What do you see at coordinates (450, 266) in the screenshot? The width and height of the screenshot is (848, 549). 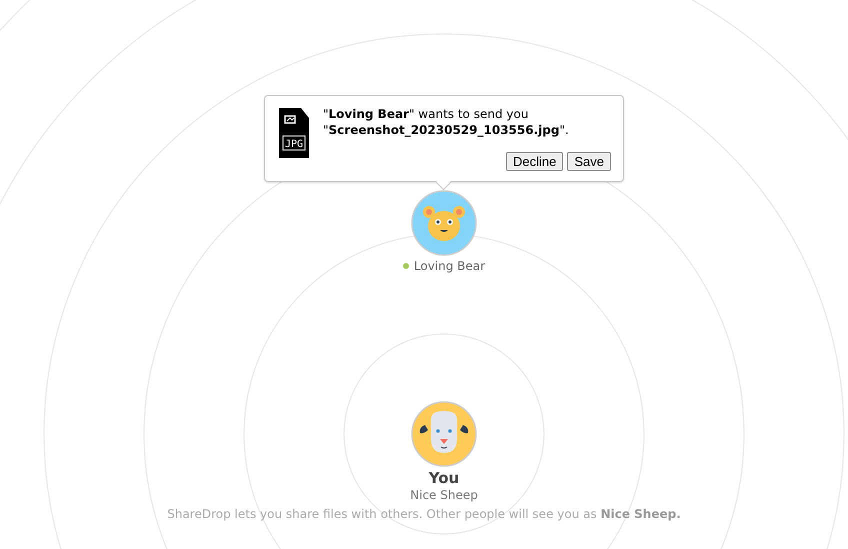 I see `peer-name: Loving Bear` at bounding box center [450, 266].